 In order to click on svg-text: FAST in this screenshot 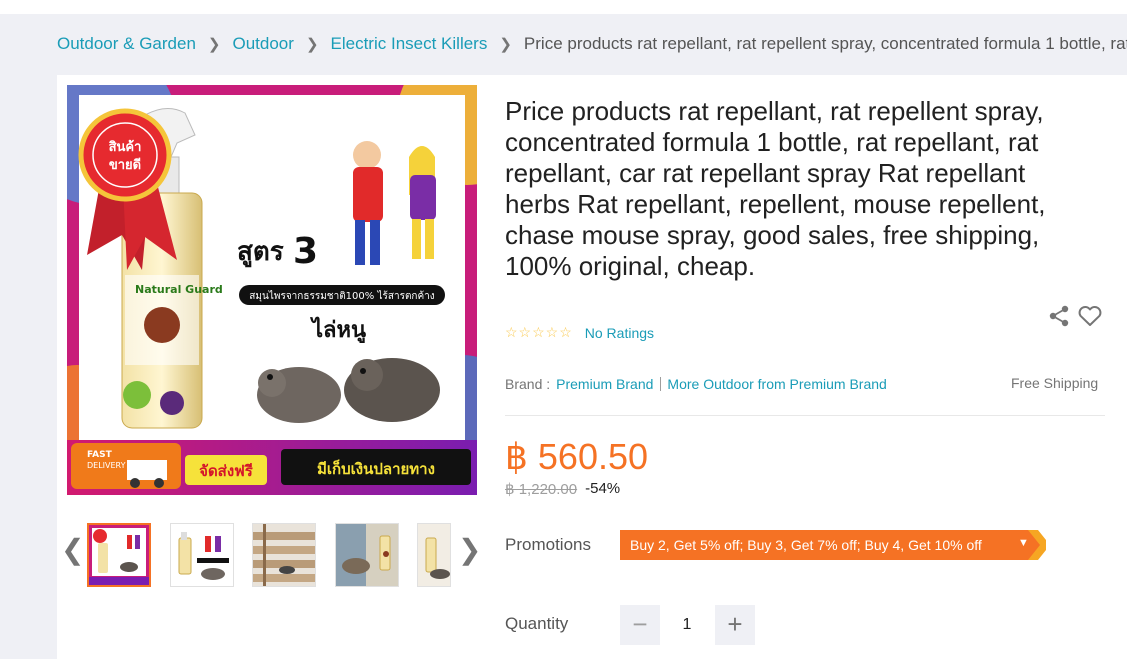, I will do `click(100, 455)`.